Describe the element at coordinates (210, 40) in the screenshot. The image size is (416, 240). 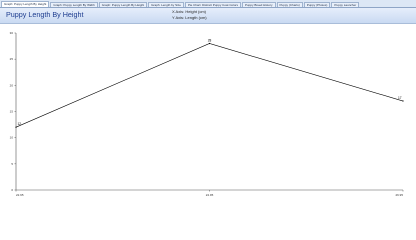
I see `data-label: 28` at that location.